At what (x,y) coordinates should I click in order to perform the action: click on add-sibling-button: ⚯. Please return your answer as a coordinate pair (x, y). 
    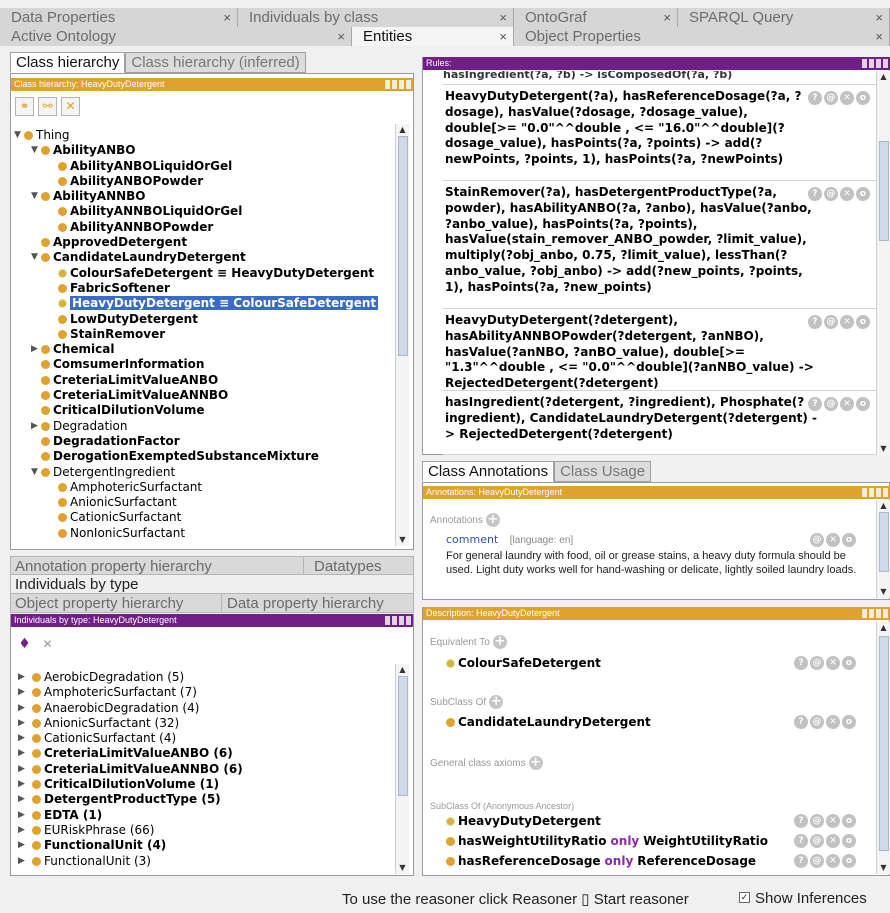
    Looking at the image, I should click on (47, 106).